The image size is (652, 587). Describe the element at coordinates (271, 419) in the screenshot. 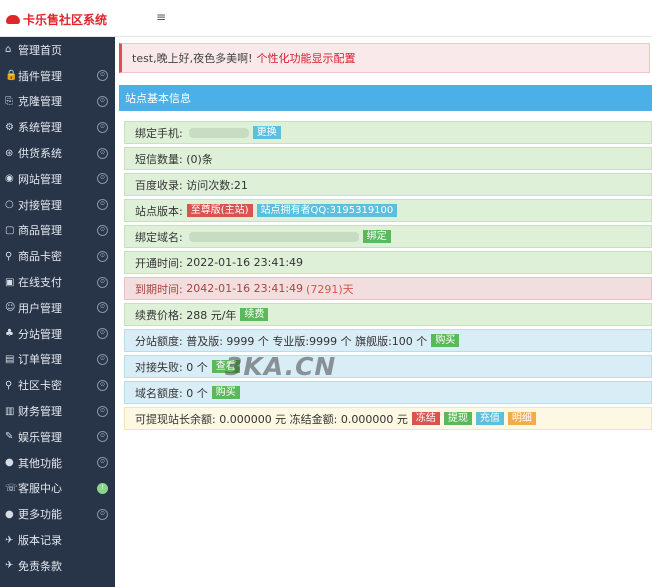

I see `balance-text: 可提现站长余额: 0.000000 元 冻结金额: 0.000000 元` at that location.